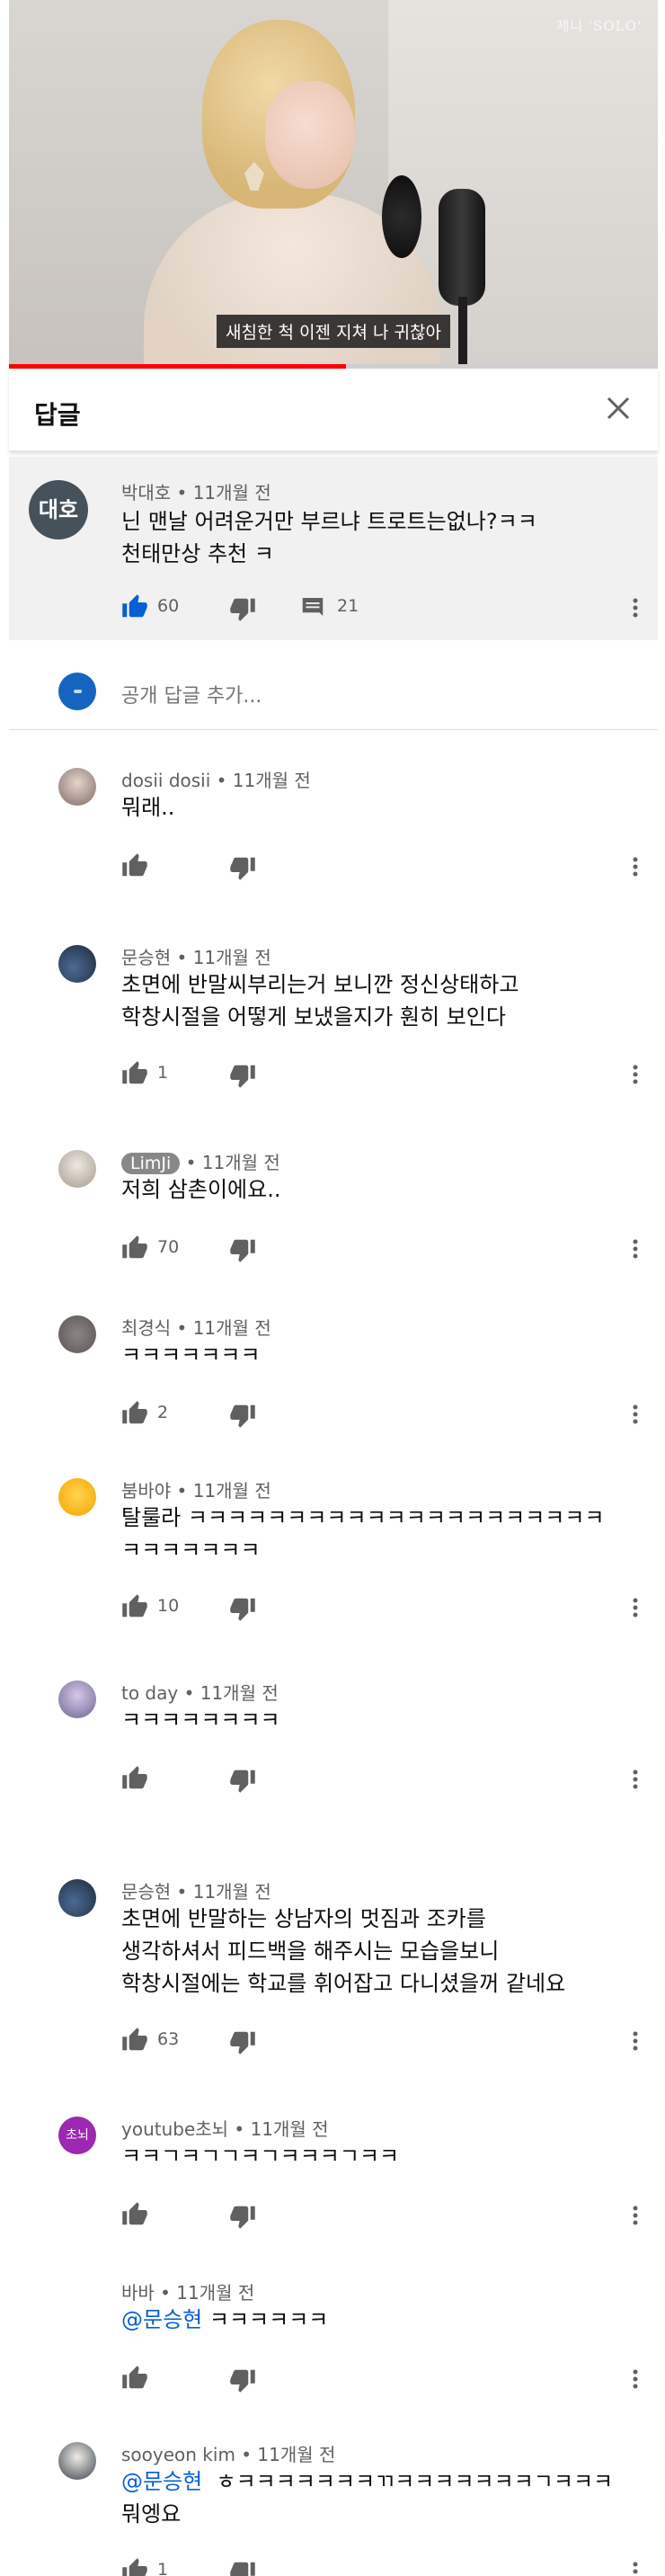 Image resolution: width=665 pixels, height=2576 pixels. I want to click on comment-meta: 문승현 • 11개월 전, so click(196, 958).